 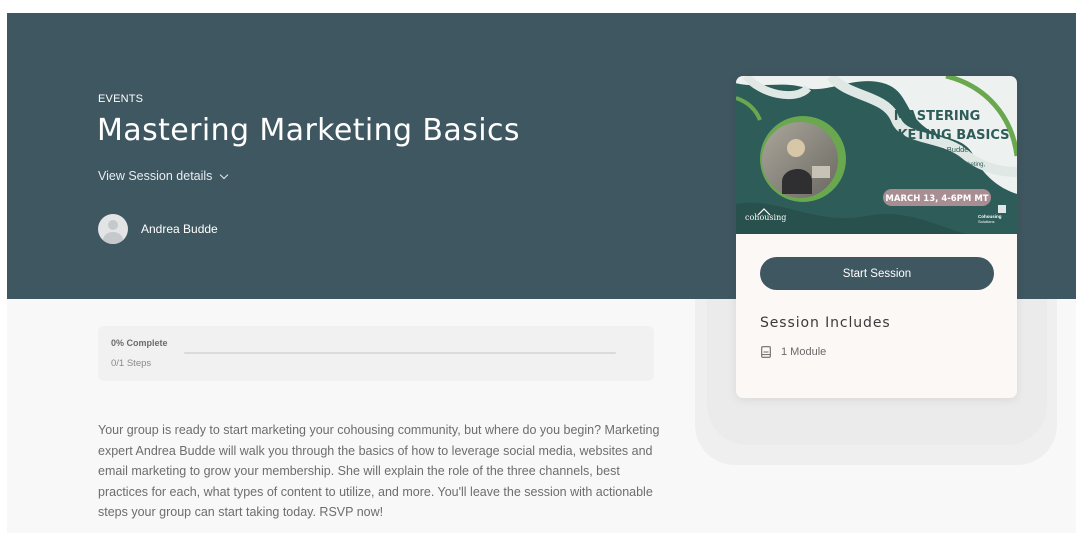 I want to click on session-includes-heading: Session Includes, so click(x=825, y=323).